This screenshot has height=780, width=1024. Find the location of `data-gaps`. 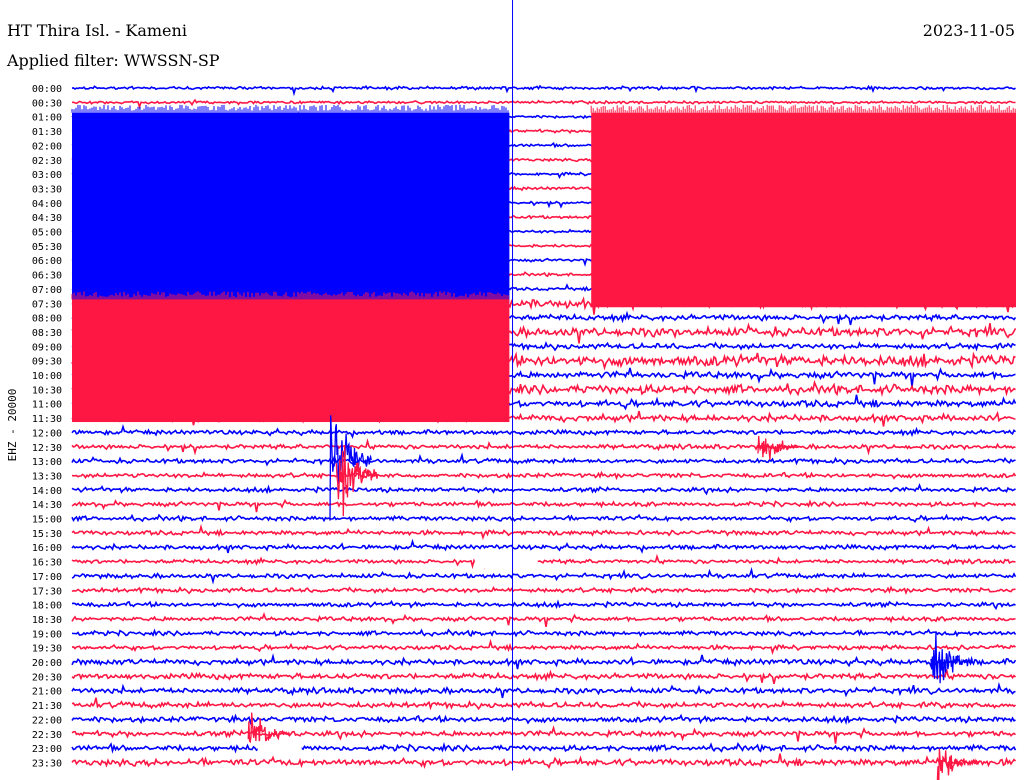

data-gaps is located at coordinates (397, 655).